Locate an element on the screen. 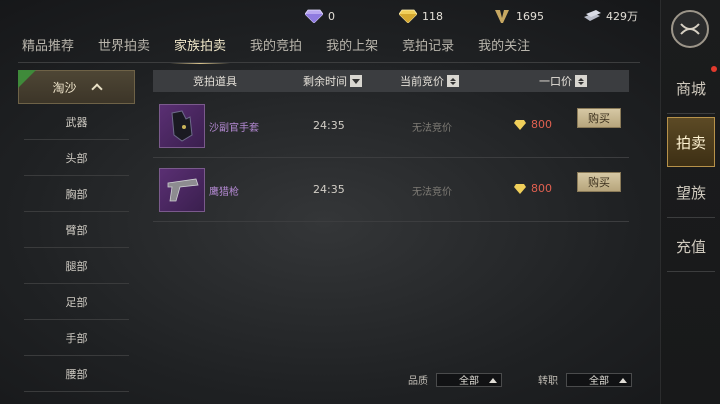 Image resolution: width=720 pixels, height=404 pixels. currency-gold-diamond-value: 118 is located at coordinates (432, 16).